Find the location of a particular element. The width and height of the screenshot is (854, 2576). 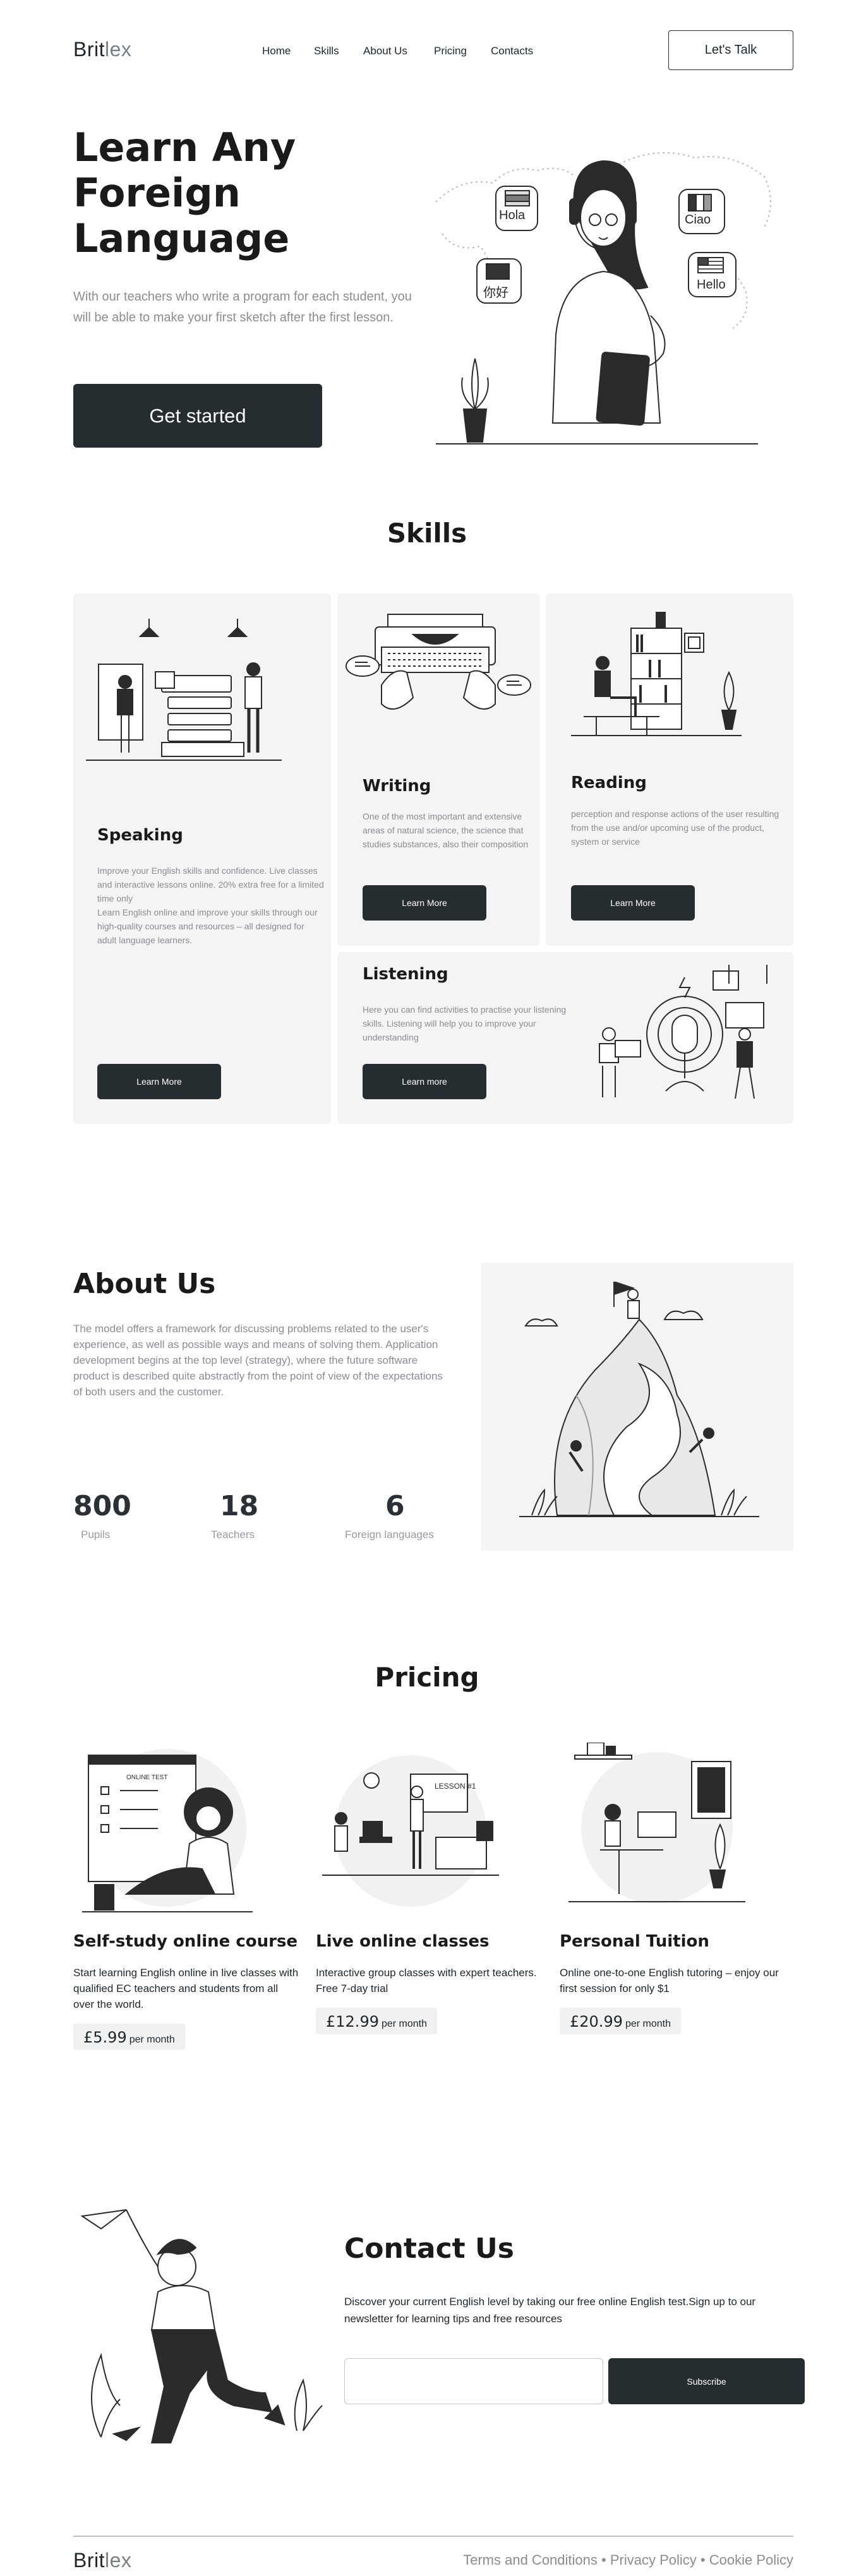

listening-illustration is located at coordinates (681, 1037).